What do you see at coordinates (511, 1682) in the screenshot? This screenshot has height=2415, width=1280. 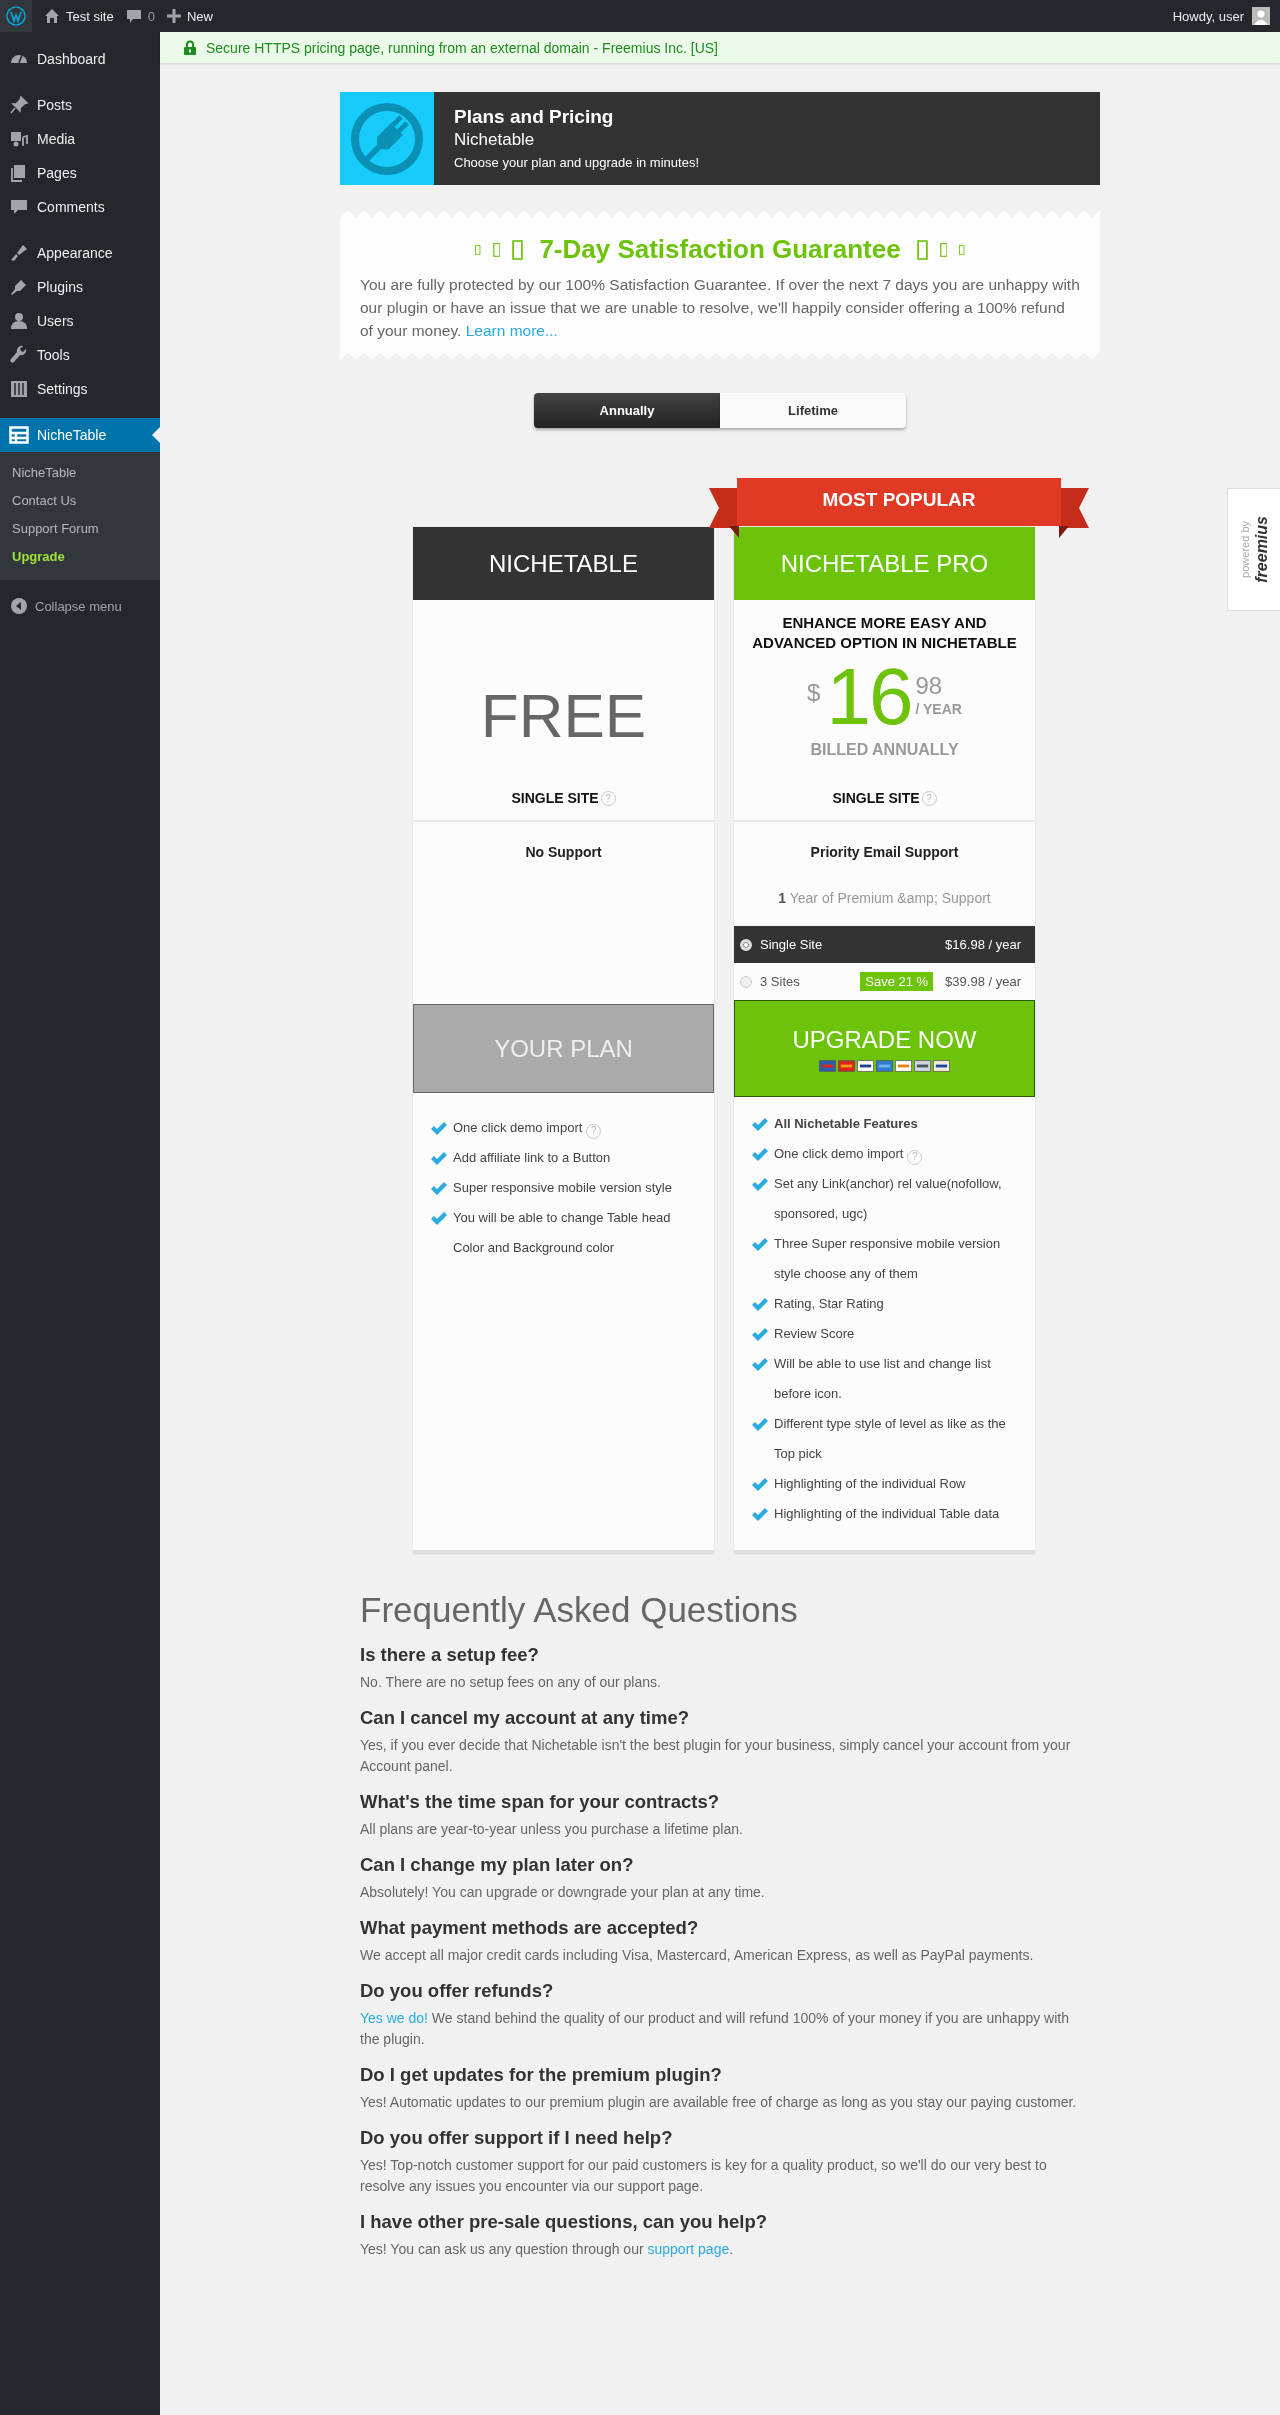 I see `faq-answer: No. There are no setup fees on any of our plans.` at bounding box center [511, 1682].